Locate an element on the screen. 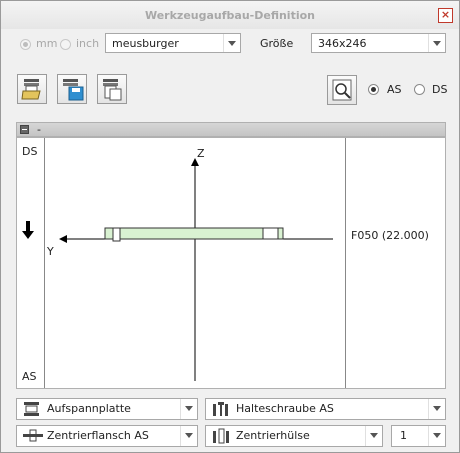  screw-icon is located at coordinates (220, 409).